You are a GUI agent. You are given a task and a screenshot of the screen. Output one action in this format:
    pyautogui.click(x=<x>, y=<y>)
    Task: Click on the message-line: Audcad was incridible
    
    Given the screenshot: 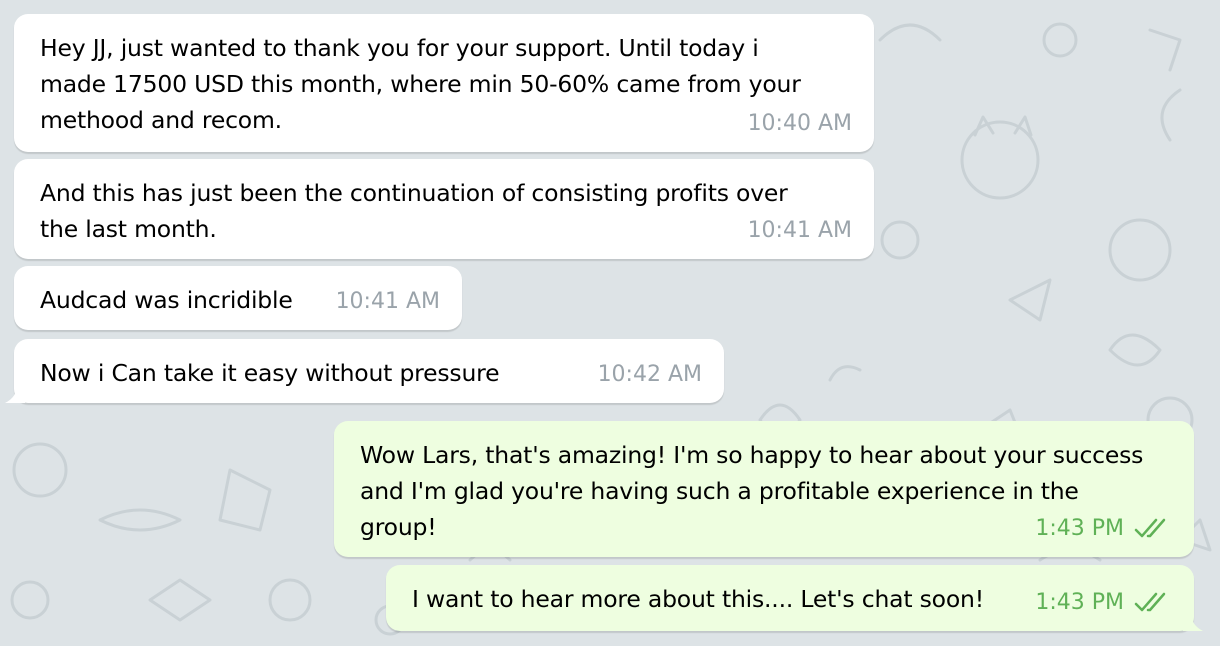 What is the action you would take?
    pyautogui.click(x=166, y=300)
    